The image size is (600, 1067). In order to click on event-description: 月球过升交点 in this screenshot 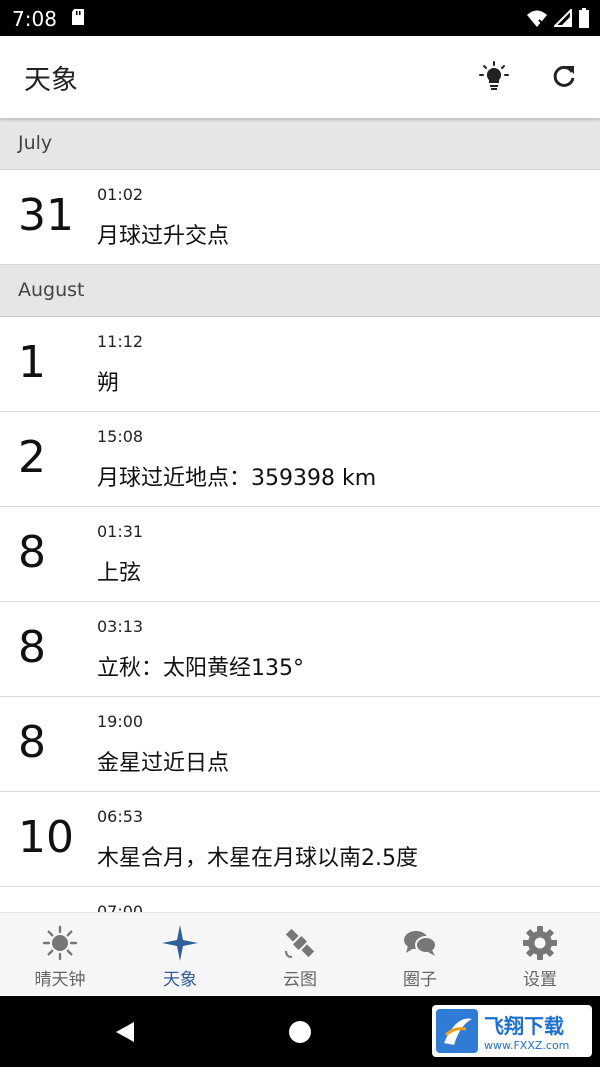, I will do `click(163, 236)`.